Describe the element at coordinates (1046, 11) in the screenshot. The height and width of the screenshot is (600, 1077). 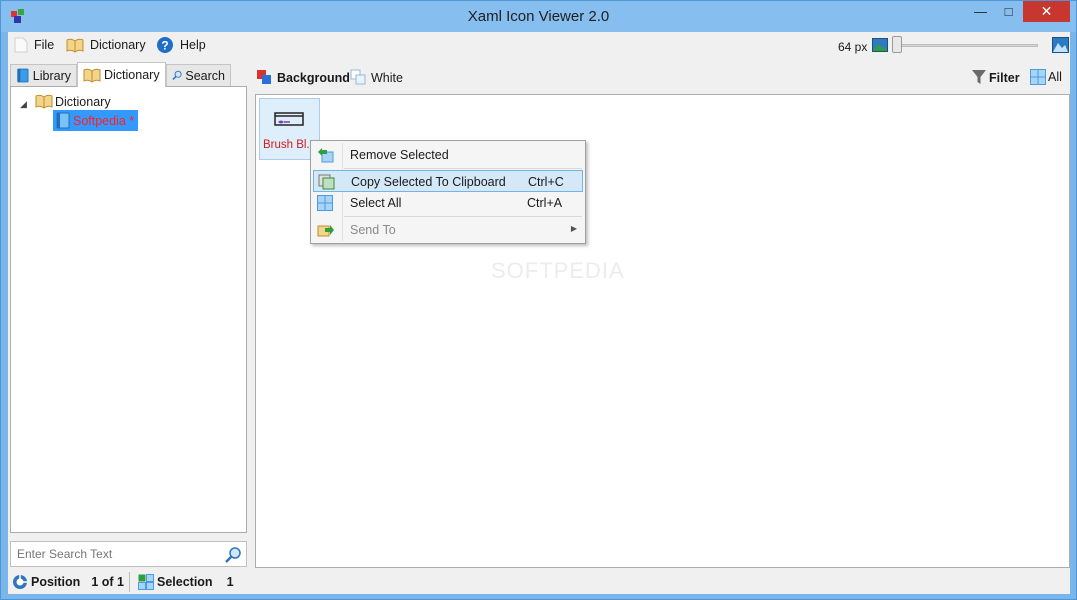
I see `close-button: ✕` at that location.